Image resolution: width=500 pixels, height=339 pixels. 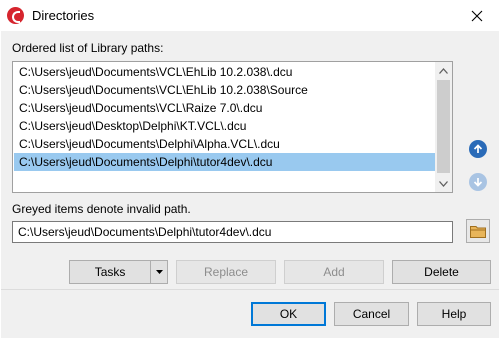 What do you see at coordinates (88, 48) in the screenshot?
I see `library-list-label: Ordered list of Library paths:` at bounding box center [88, 48].